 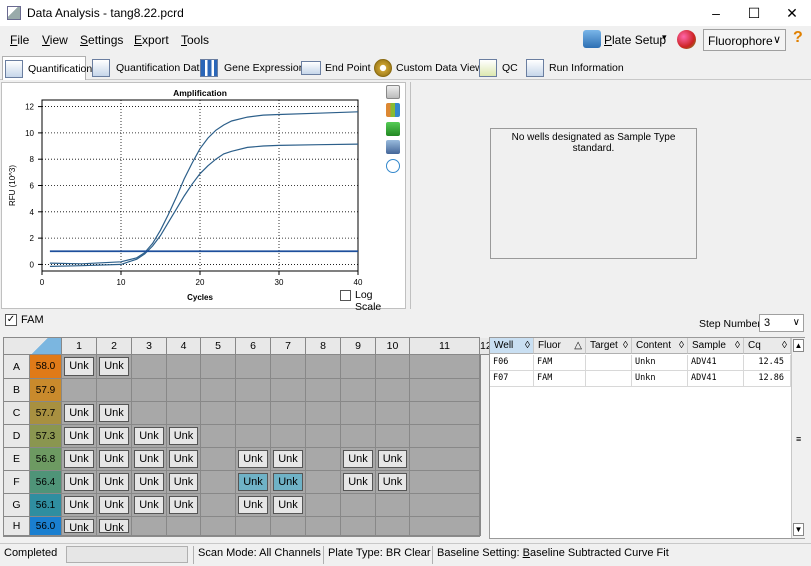 What do you see at coordinates (17, 413) in the screenshot?
I see `row-header: C` at bounding box center [17, 413].